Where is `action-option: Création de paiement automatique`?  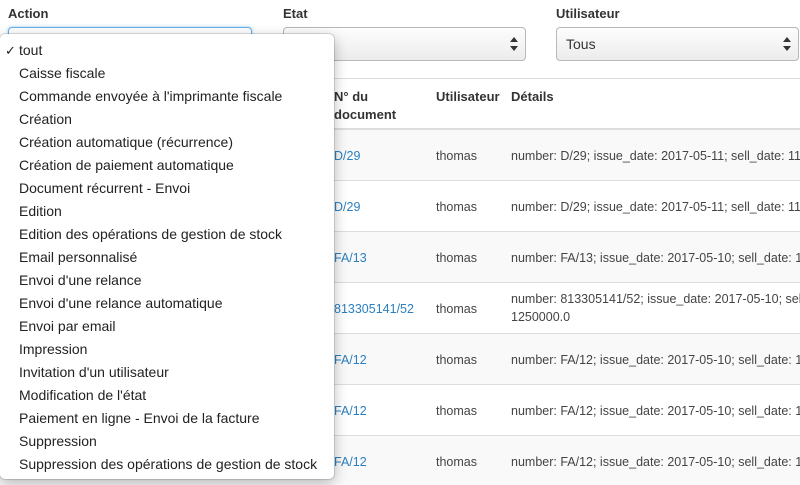 action-option: Création de paiement automatique is located at coordinates (167, 165).